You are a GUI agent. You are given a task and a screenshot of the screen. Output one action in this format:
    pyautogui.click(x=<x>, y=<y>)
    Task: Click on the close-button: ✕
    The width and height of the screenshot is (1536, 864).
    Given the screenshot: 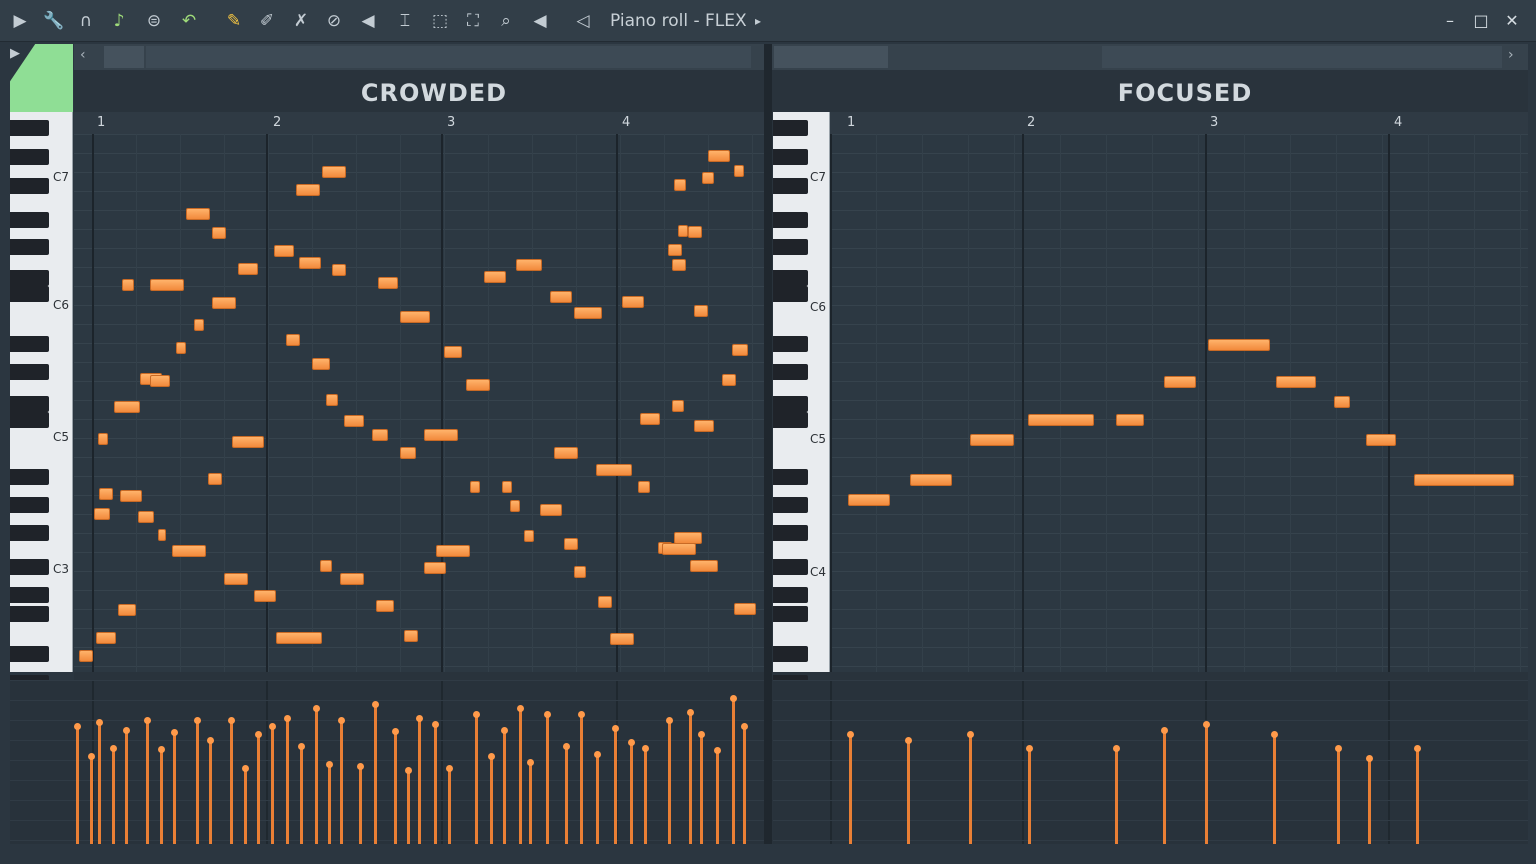 What is the action you would take?
    pyautogui.click(x=1512, y=21)
    